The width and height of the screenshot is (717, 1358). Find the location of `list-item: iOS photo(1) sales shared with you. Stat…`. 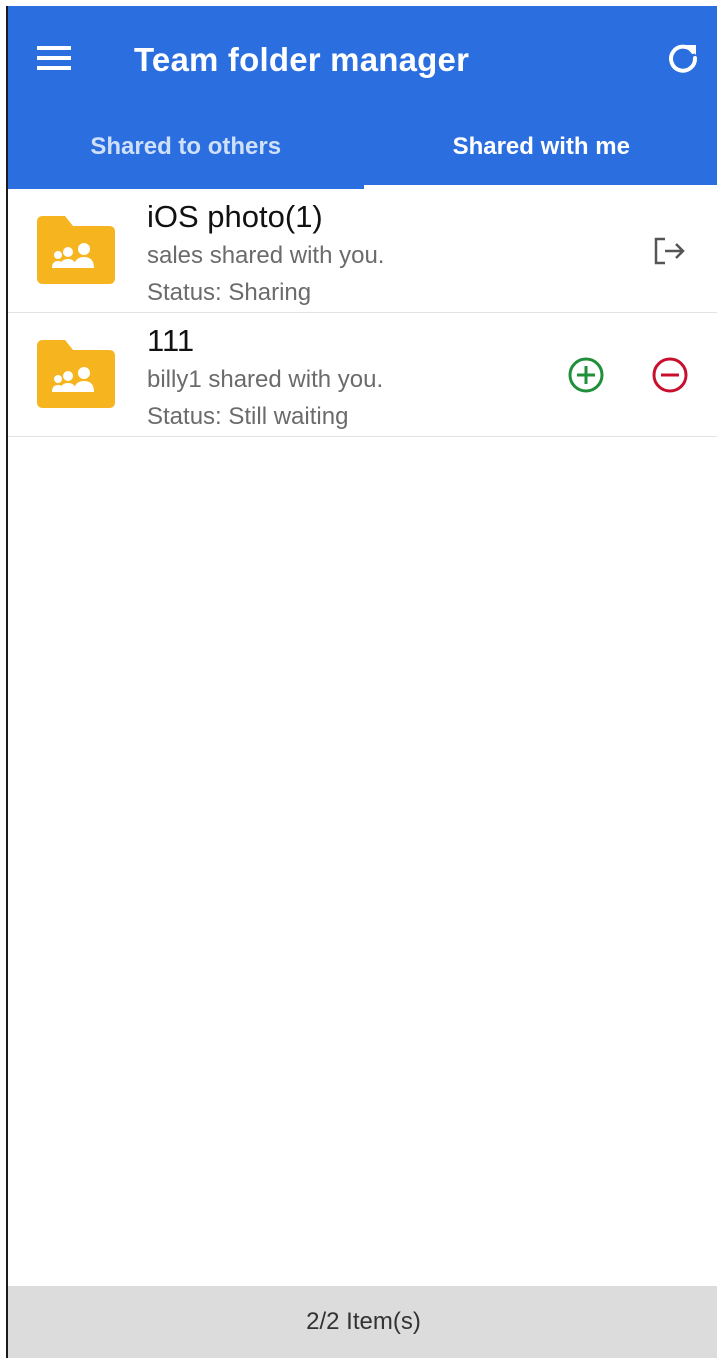

list-item: iOS photo(1) sales shared with you. Stat… is located at coordinates (362, 251).